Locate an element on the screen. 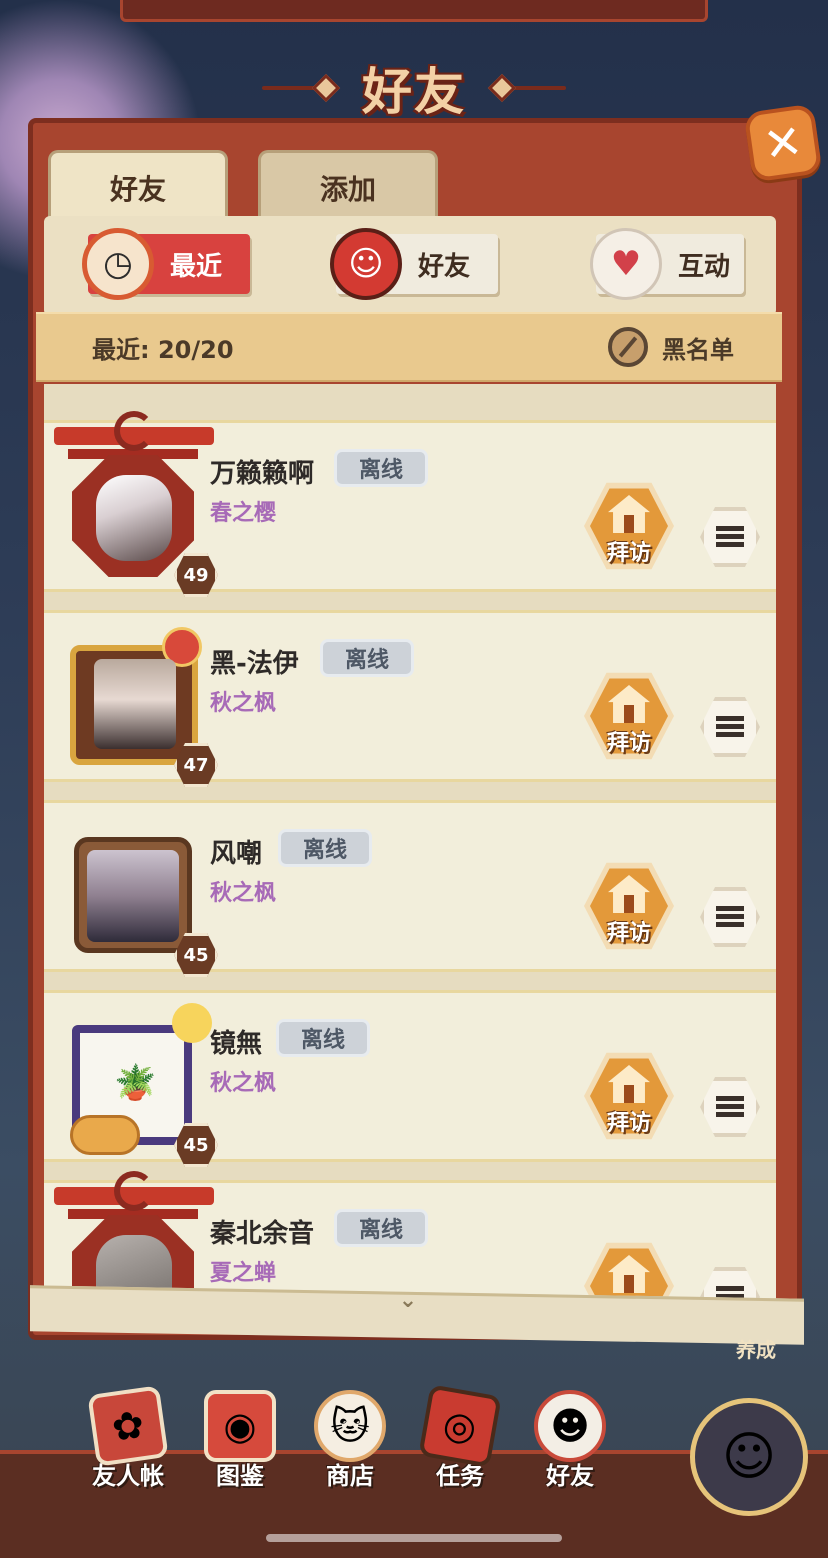 The width and height of the screenshot is (828, 1558). level-badge: 49 is located at coordinates (196, 575).